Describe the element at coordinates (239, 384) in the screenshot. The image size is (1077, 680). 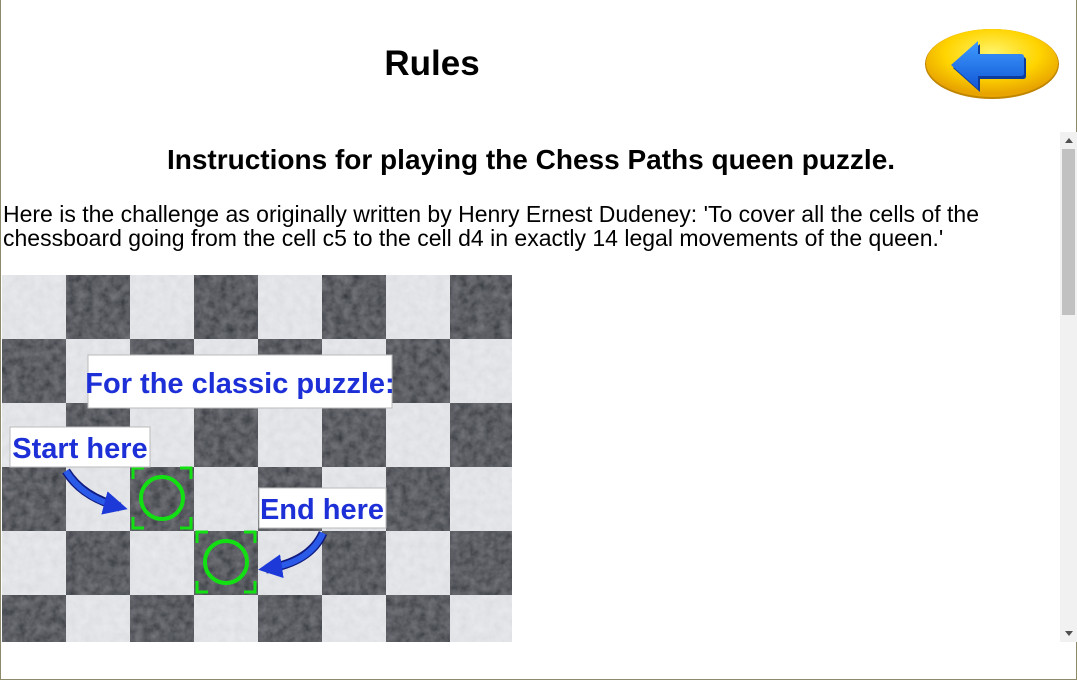
I see `classic-puzzle-label: For the classic puzzle:` at that location.